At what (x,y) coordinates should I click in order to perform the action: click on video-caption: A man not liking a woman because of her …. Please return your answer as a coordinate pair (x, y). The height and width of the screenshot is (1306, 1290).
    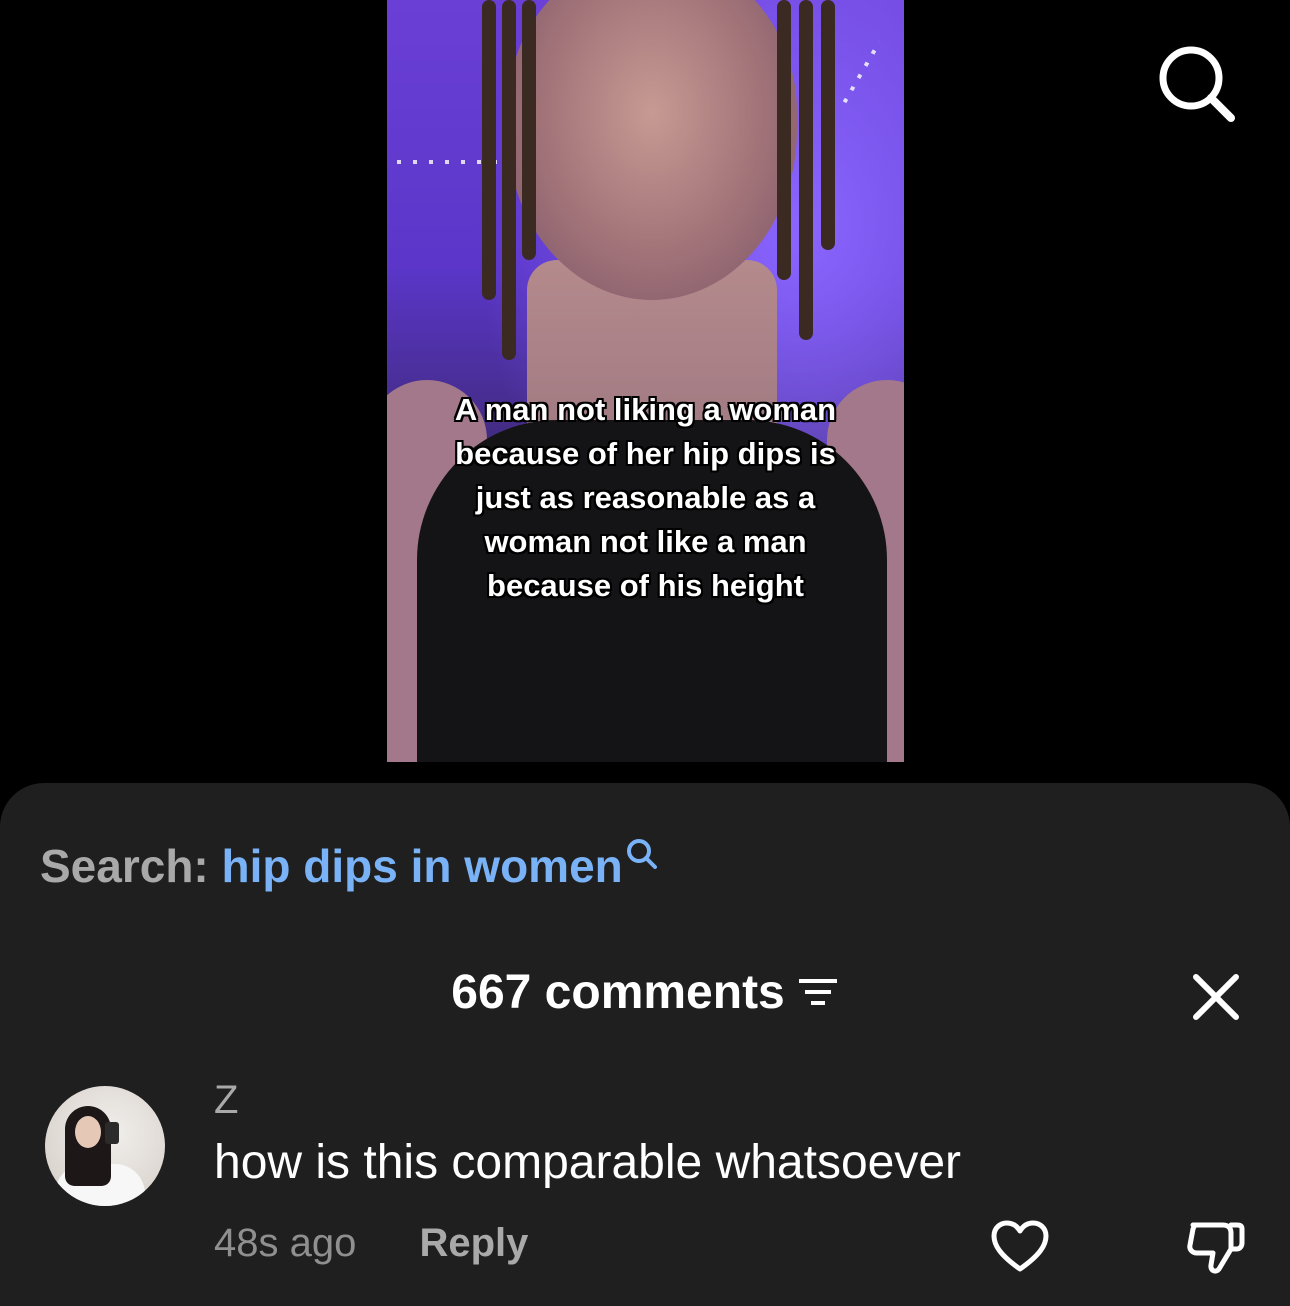
    Looking at the image, I should click on (645, 497).